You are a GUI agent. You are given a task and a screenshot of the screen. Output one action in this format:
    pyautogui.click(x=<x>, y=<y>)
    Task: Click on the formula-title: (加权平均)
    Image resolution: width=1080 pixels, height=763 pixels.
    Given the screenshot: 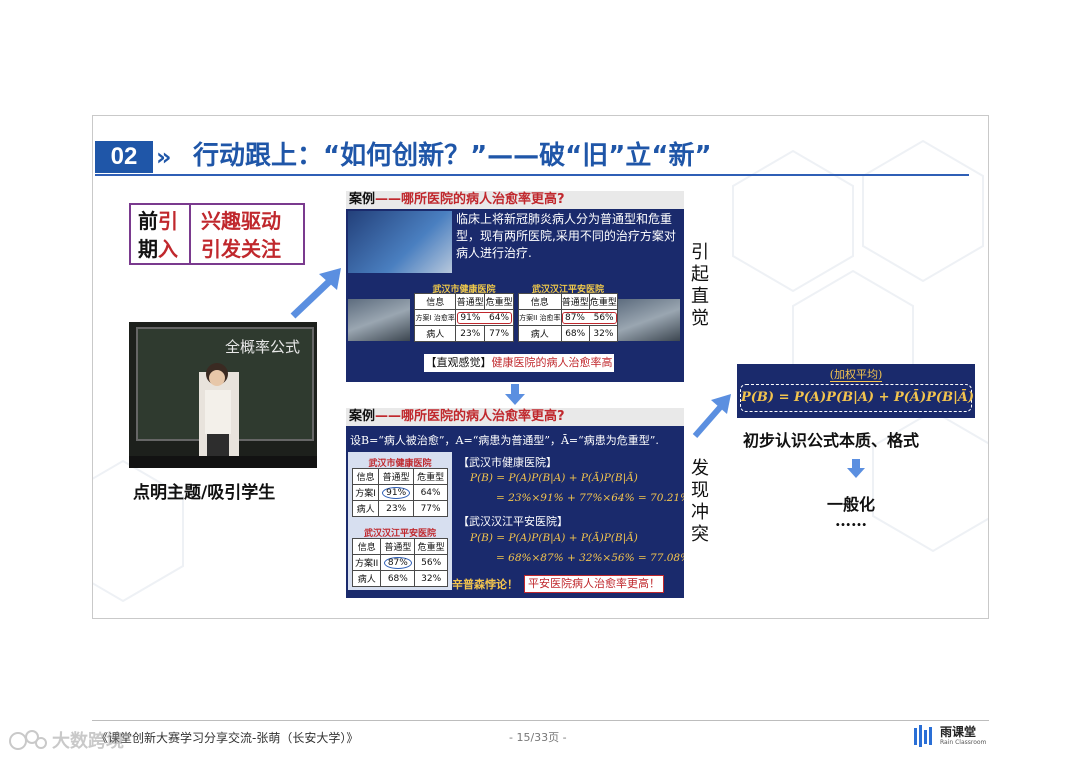 What is the action you would take?
    pyautogui.click(x=856, y=374)
    